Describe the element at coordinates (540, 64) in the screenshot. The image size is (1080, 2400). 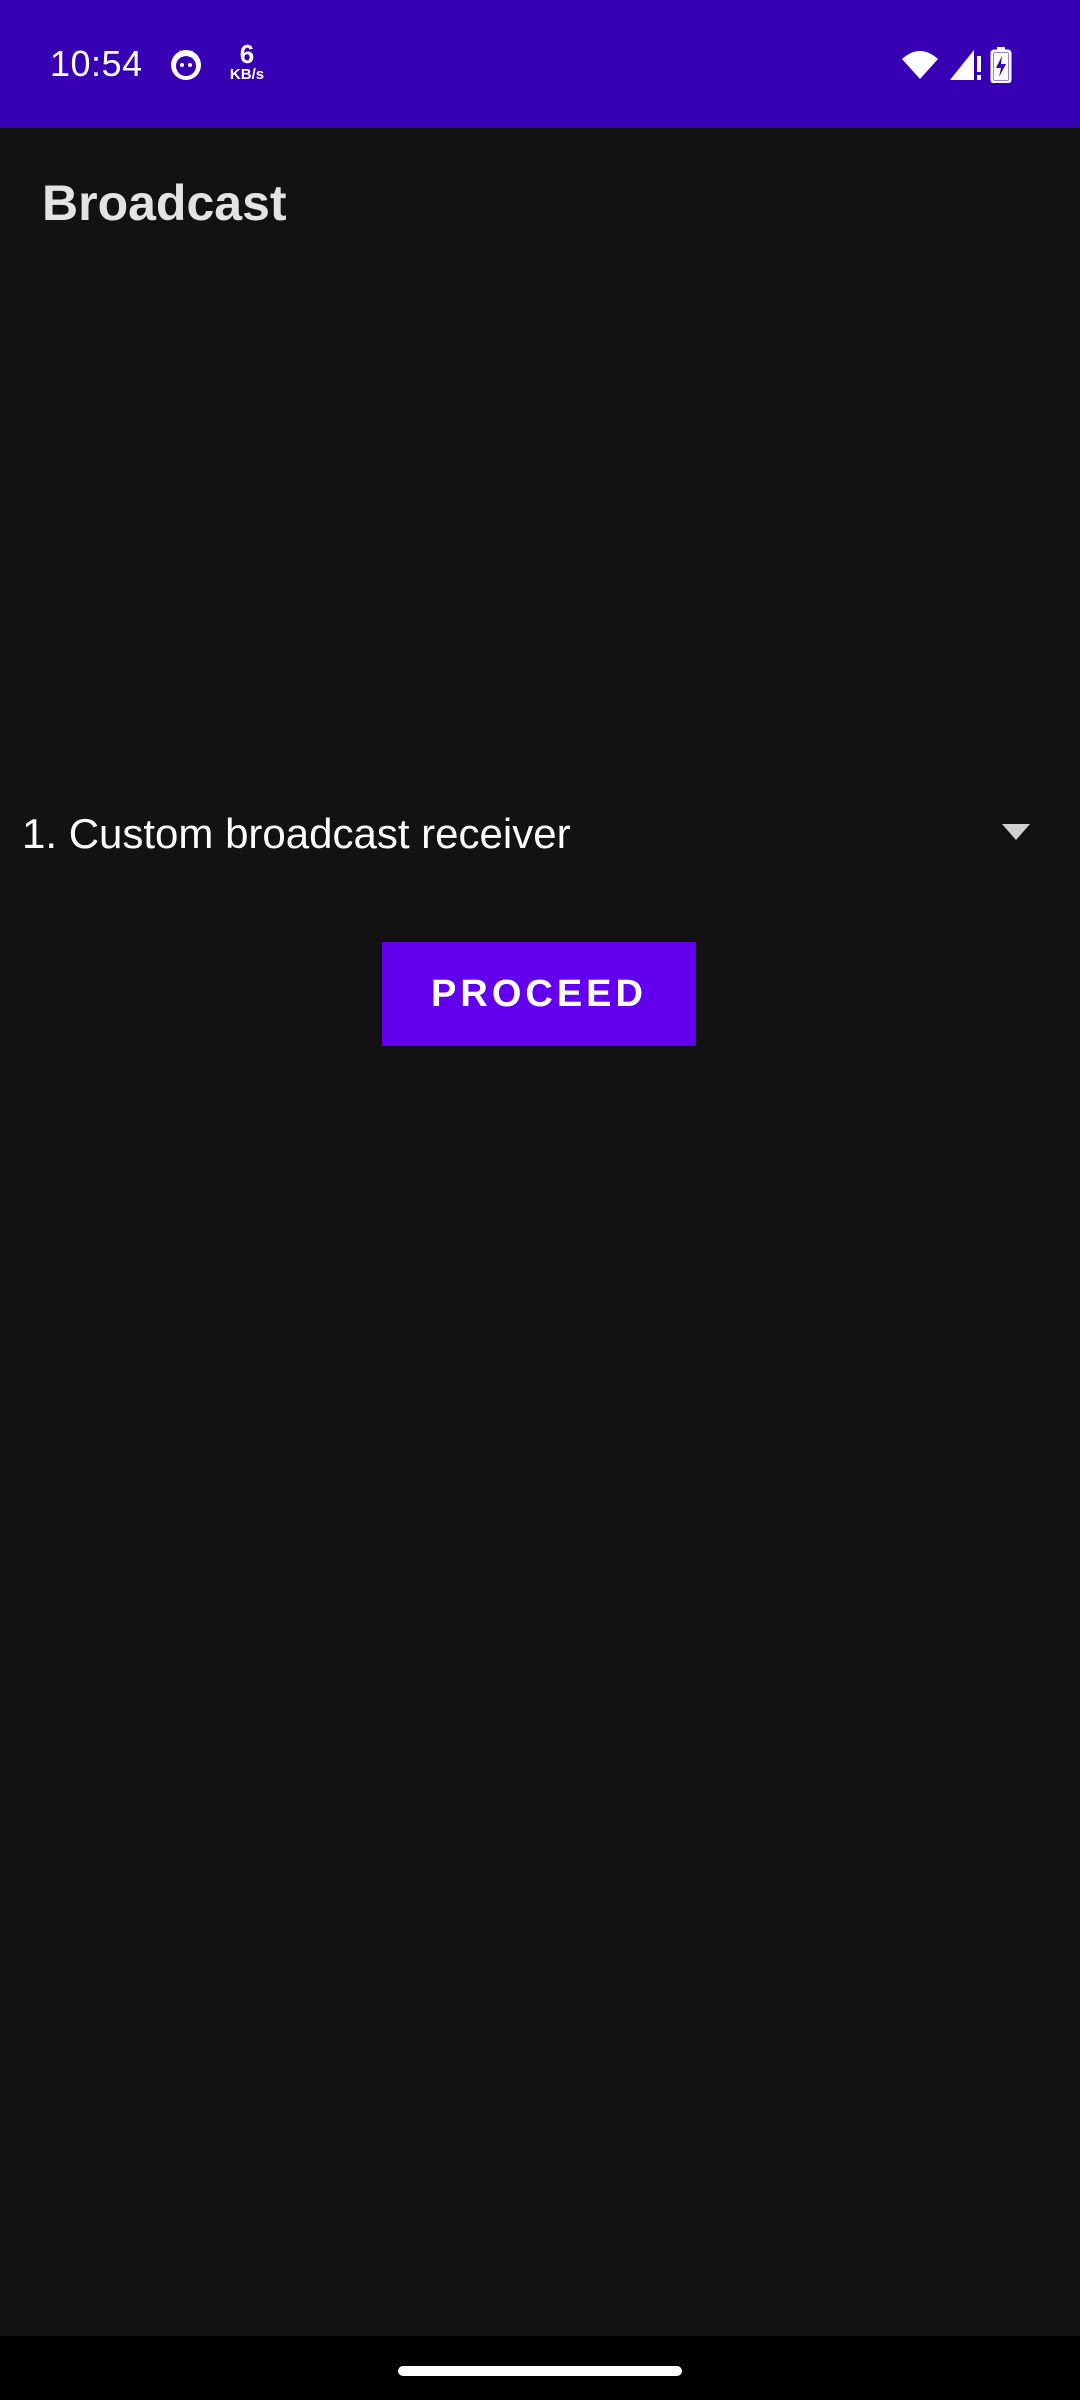
I see `status-bar: 10:54 6 KB/s` at that location.